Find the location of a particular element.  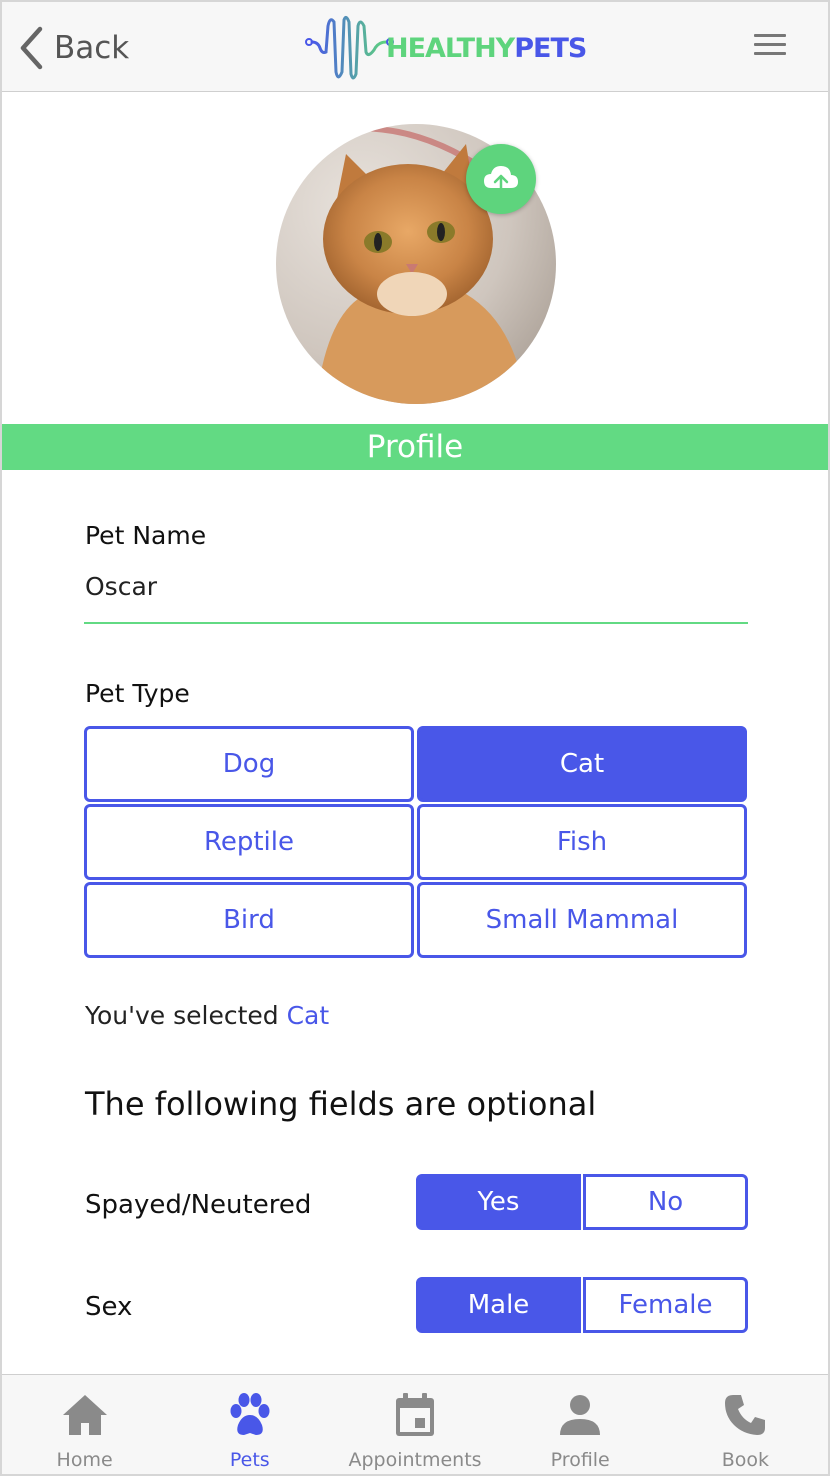

tab-pets-label: Pets is located at coordinates (249, 1460).